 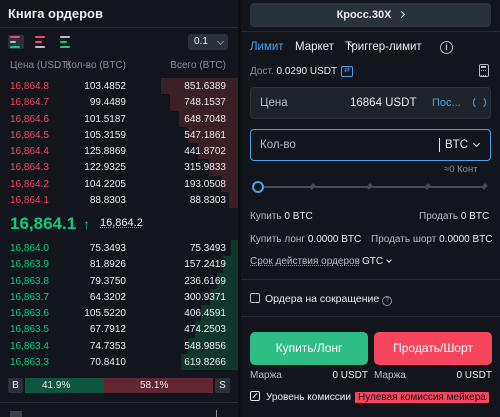 What do you see at coordinates (119, 248) in the screenshot?
I see `orderbook-row: 16,864.0 75.3493 75.3493` at bounding box center [119, 248].